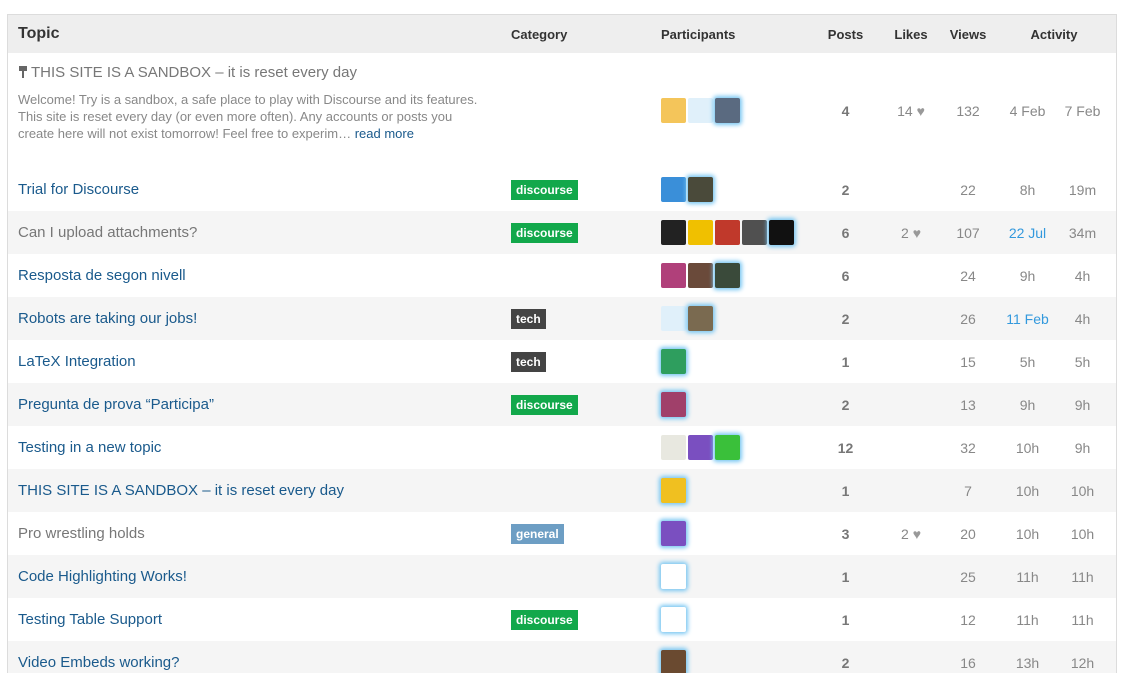  Describe the element at coordinates (673, 110) in the screenshot. I see `avatar-cartoon-face` at that location.